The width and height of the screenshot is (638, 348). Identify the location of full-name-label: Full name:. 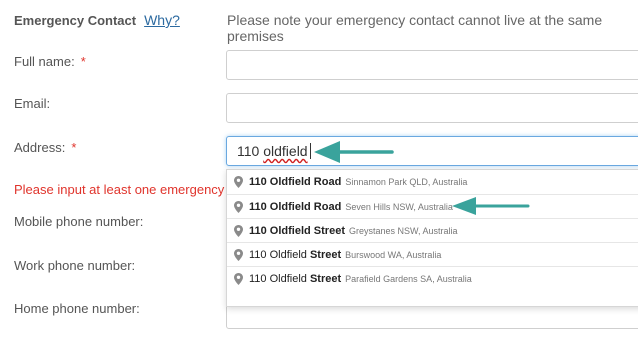
(44, 61).